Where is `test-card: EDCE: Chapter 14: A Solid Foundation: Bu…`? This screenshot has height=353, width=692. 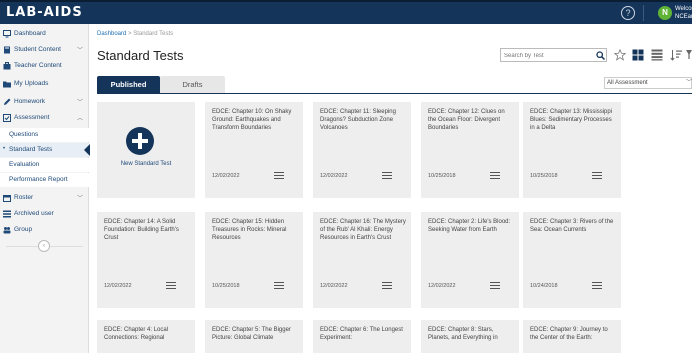 test-card: EDCE: Chapter 14: A Solid Foundation: Bu… is located at coordinates (146, 260).